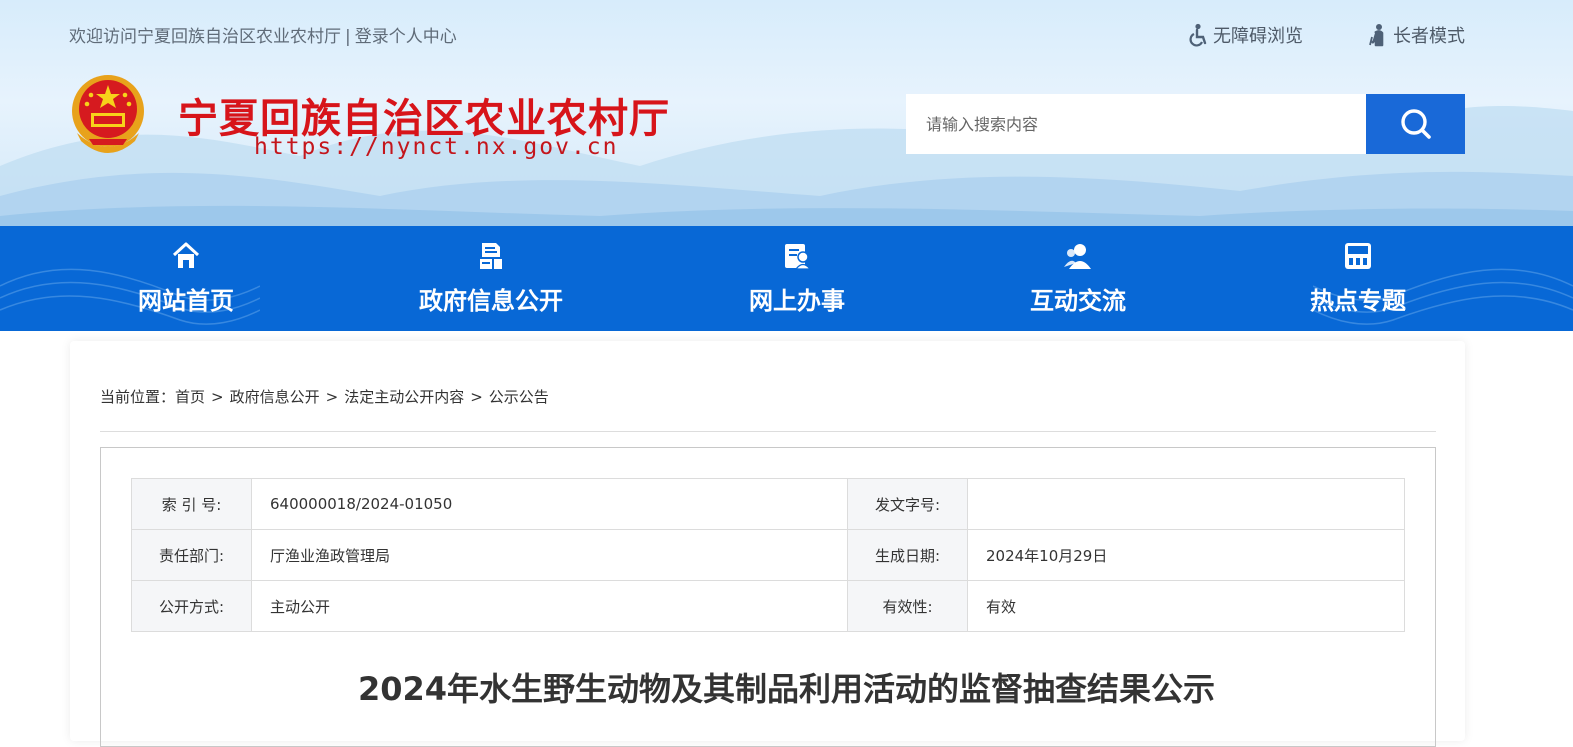 The image size is (1573, 747). I want to click on meta-value-index: 640000018/2024-01050, so click(549, 504).